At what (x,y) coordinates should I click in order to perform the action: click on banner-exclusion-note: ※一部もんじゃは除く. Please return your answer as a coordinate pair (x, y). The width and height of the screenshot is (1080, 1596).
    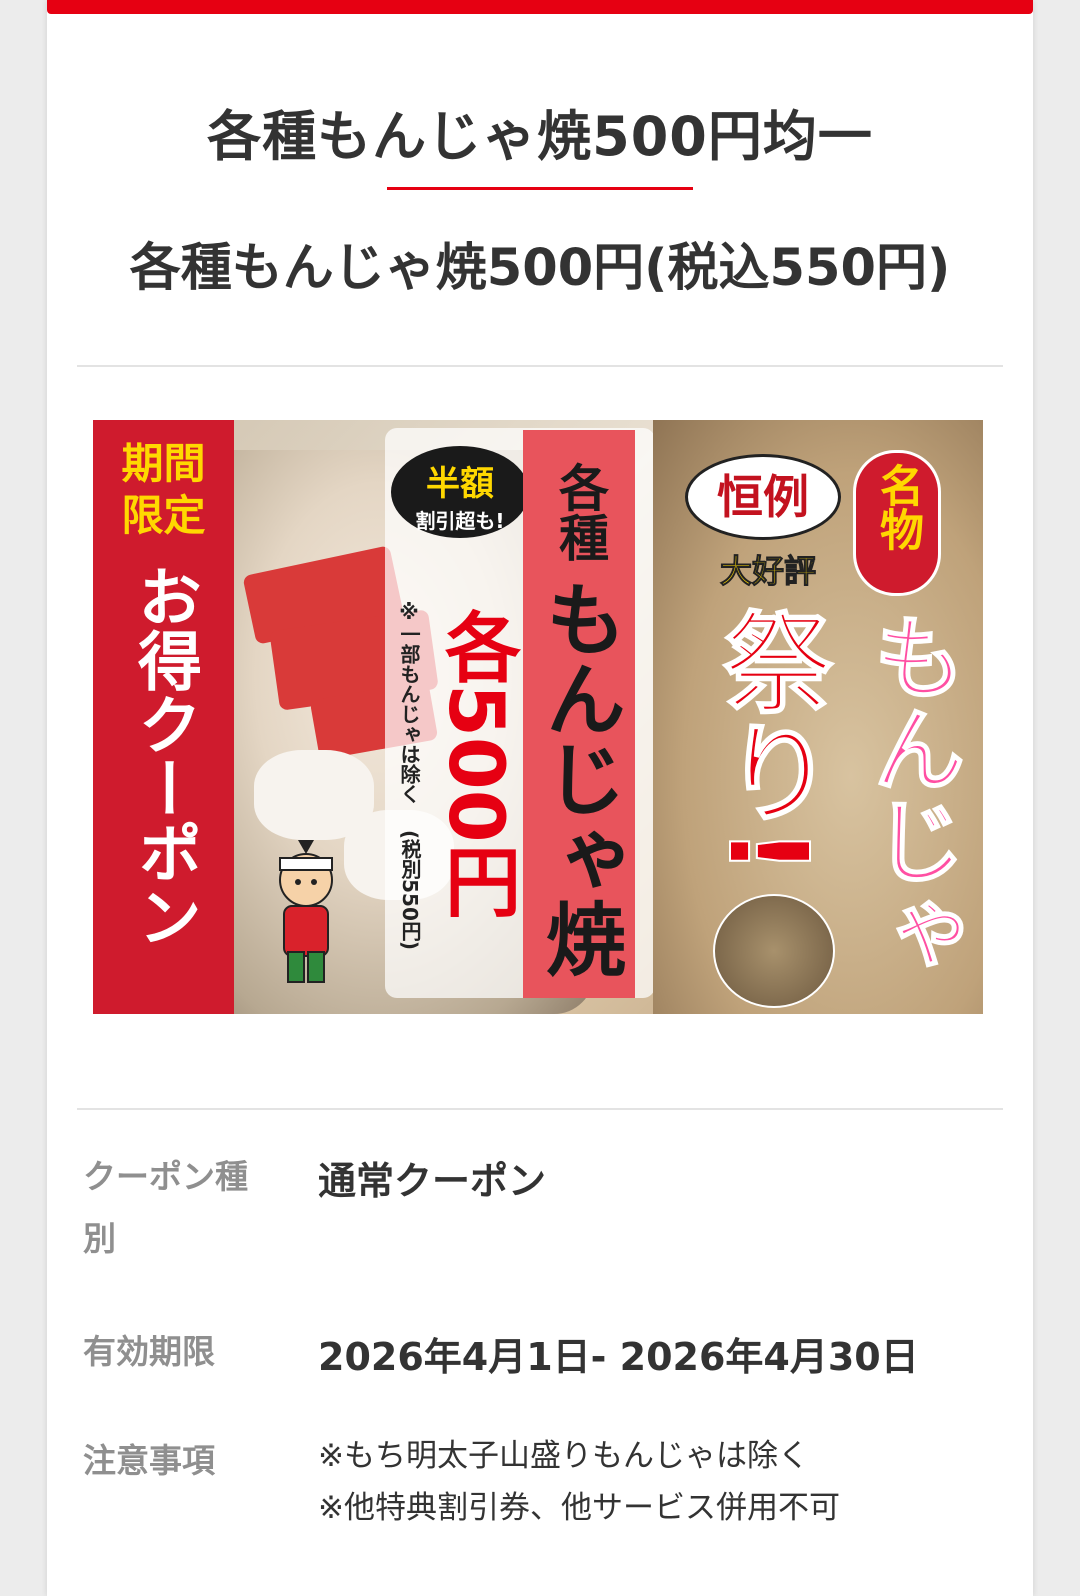
    Looking at the image, I should click on (409, 702).